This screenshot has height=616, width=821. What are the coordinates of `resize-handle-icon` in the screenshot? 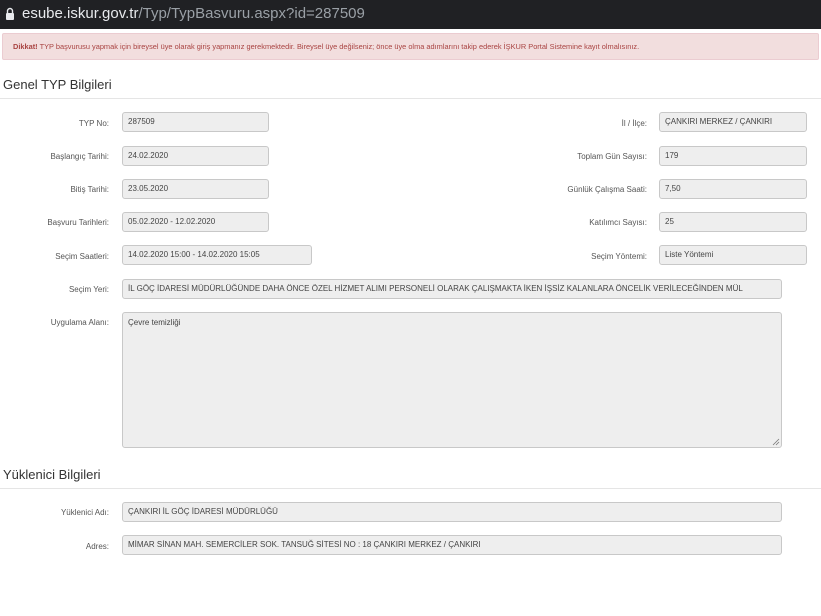 It's located at (776, 442).